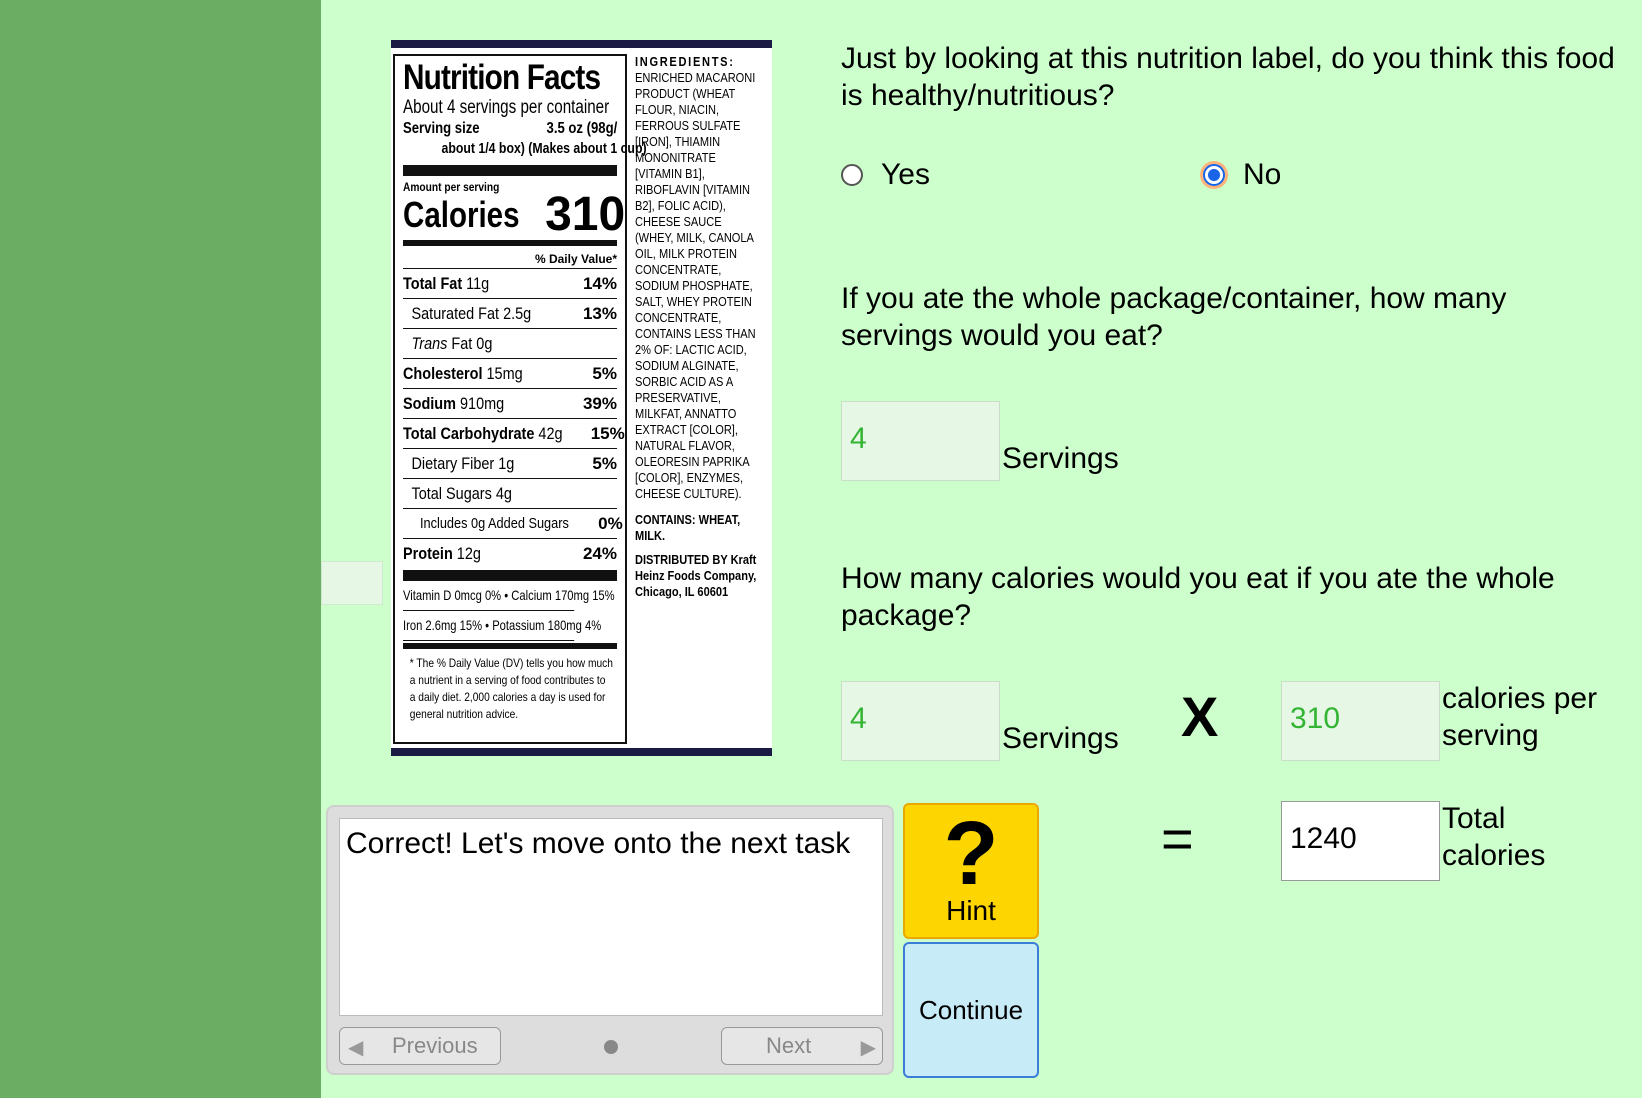 Image resolution: width=1642 pixels, height=1098 pixels. I want to click on amount-per-serving: Amount per serving, so click(451, 187).